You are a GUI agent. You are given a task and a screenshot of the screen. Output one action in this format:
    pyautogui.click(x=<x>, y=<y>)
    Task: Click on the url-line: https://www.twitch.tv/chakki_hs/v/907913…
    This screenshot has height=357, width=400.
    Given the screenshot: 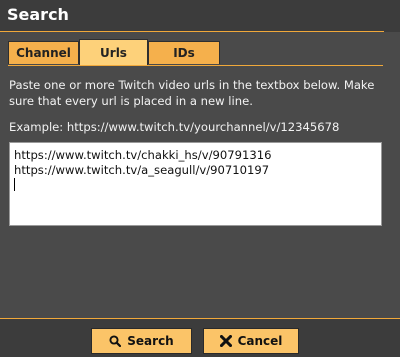 What is the action you would take?
    pyautogui.click(x=143, y=155)
    